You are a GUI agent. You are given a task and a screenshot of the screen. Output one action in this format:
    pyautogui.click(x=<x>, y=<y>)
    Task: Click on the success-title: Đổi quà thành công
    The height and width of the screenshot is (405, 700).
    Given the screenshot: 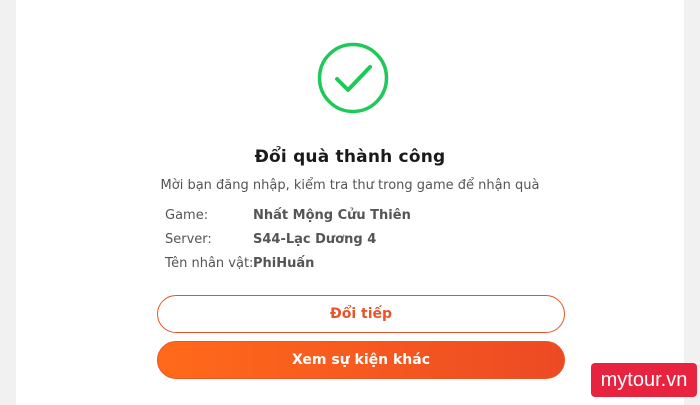 What is the action you would take?
    pyautogui.click(x=350, y=157)
    